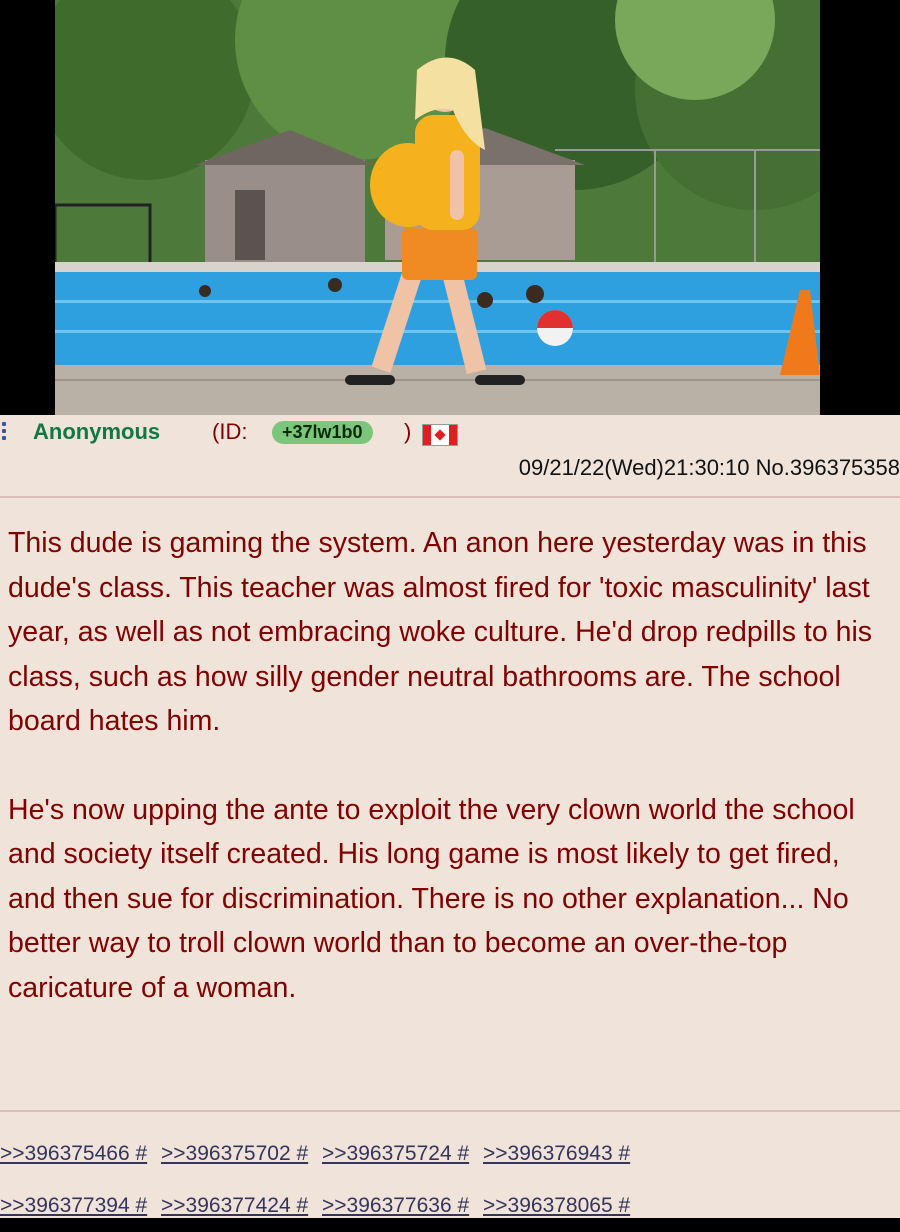 The image size is (900, 1232). I want to click on poster-id-badge: +37lw1b0, so click(322, 432).